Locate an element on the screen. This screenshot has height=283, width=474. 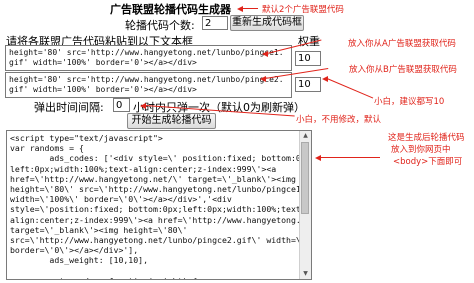
count-label: 轮播代码个数: is located at coordinates (160, 25).